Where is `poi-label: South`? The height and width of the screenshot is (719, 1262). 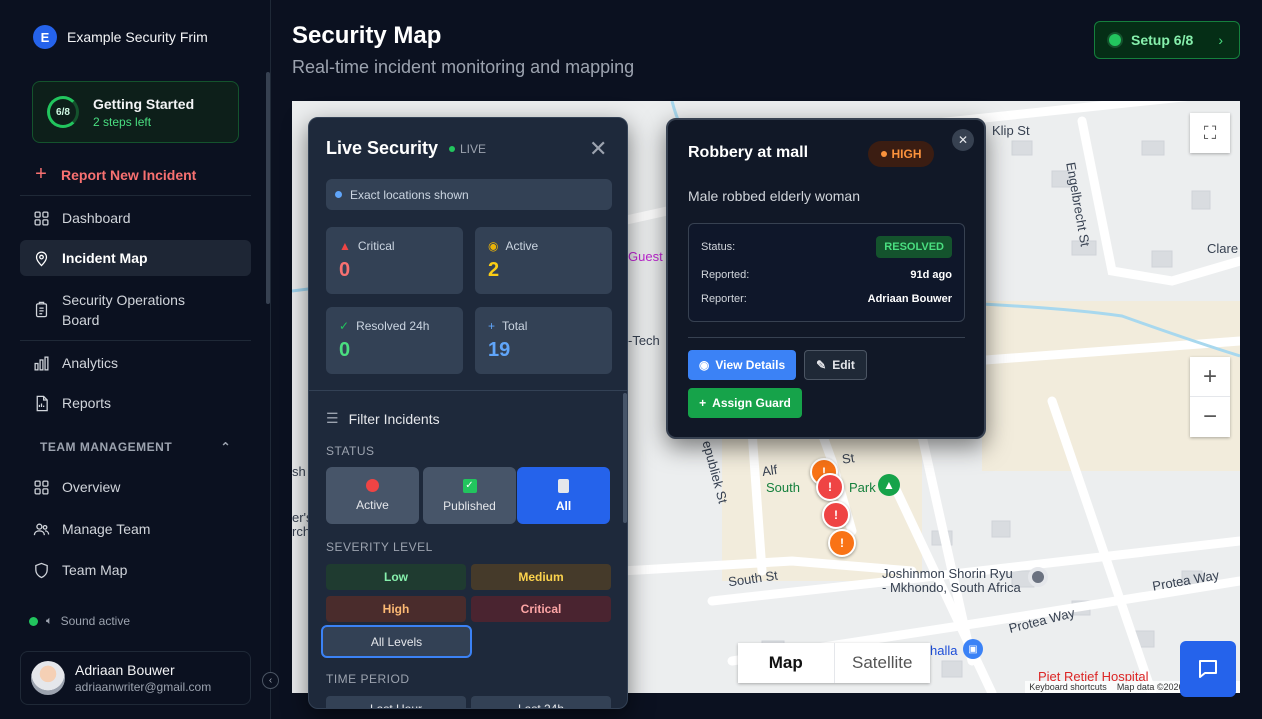 poi-label: South is located at coordinates (783, 487).